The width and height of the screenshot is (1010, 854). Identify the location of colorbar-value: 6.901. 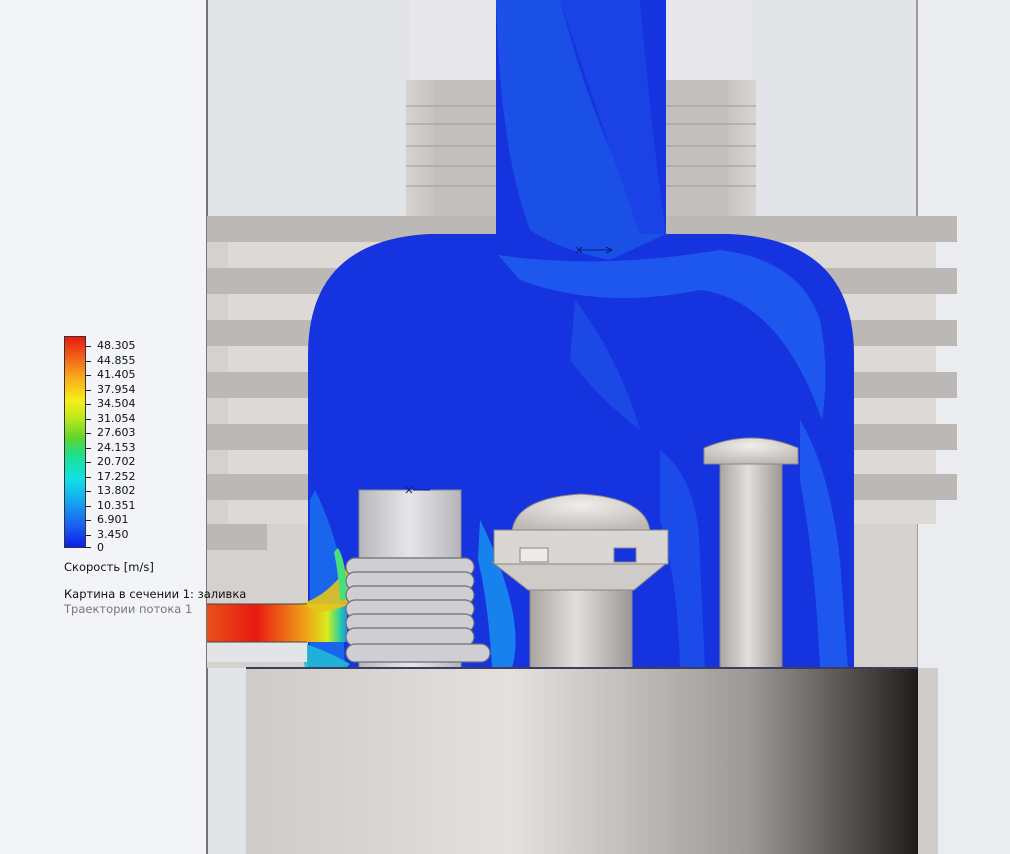
(113, 519).